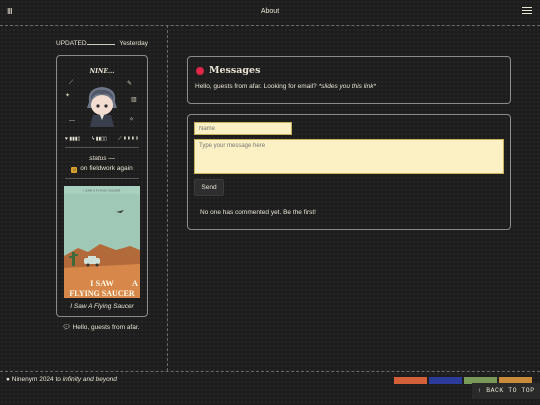 The width and height of the screenshot is (540, 405). Describe the element at coordinates (243, 128) in the screenshot. I see `name-input` at that location.